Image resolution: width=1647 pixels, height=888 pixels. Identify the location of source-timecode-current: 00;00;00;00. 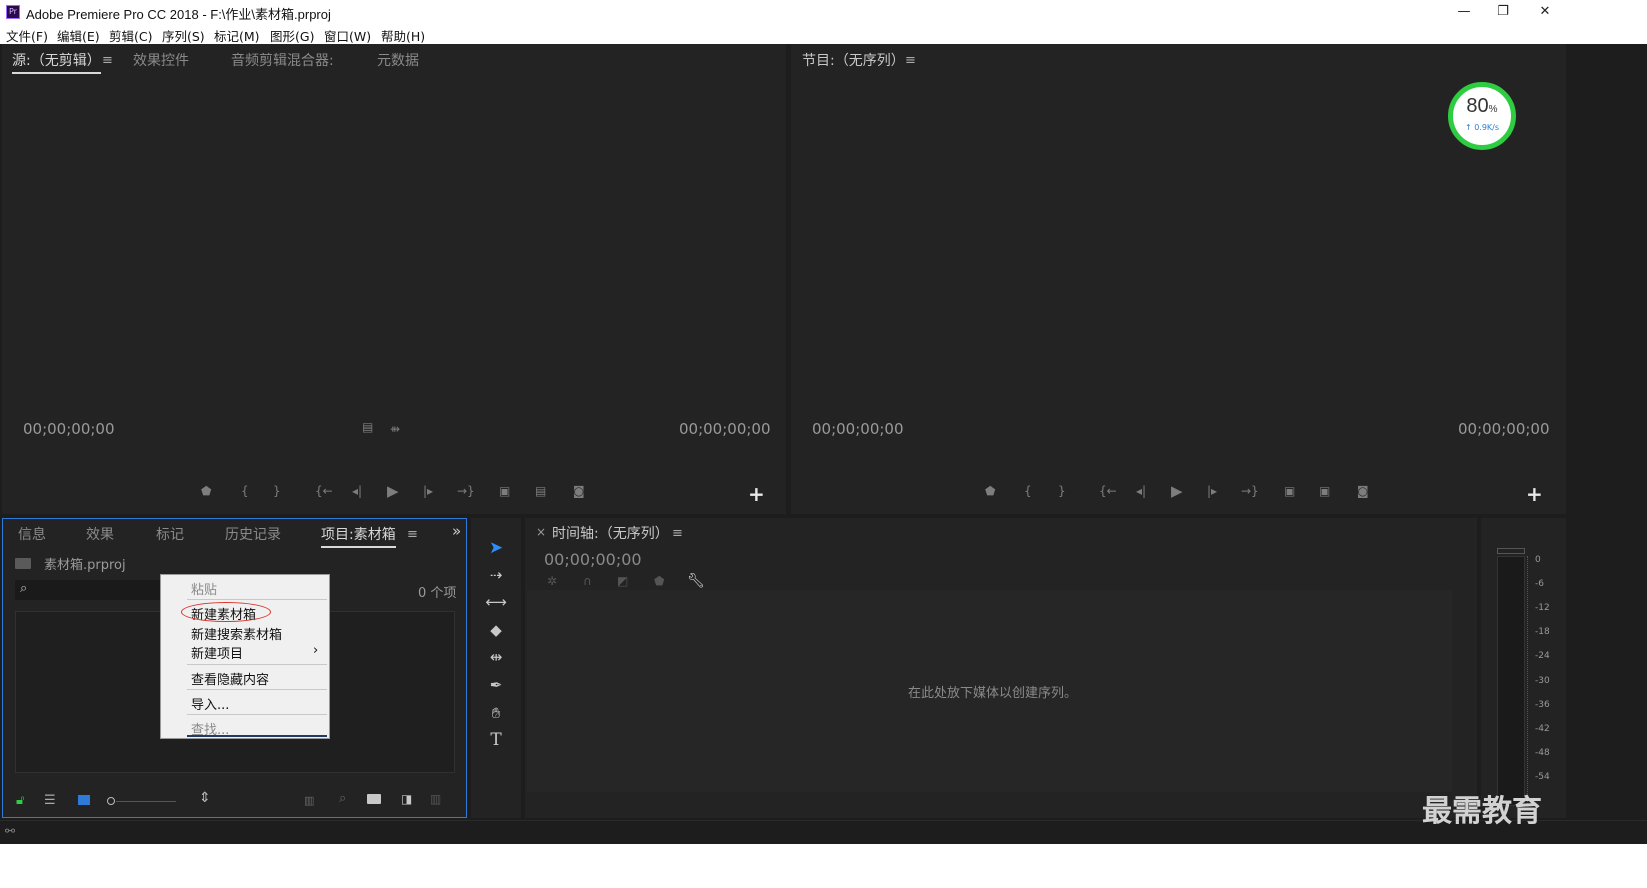
(69, 429).